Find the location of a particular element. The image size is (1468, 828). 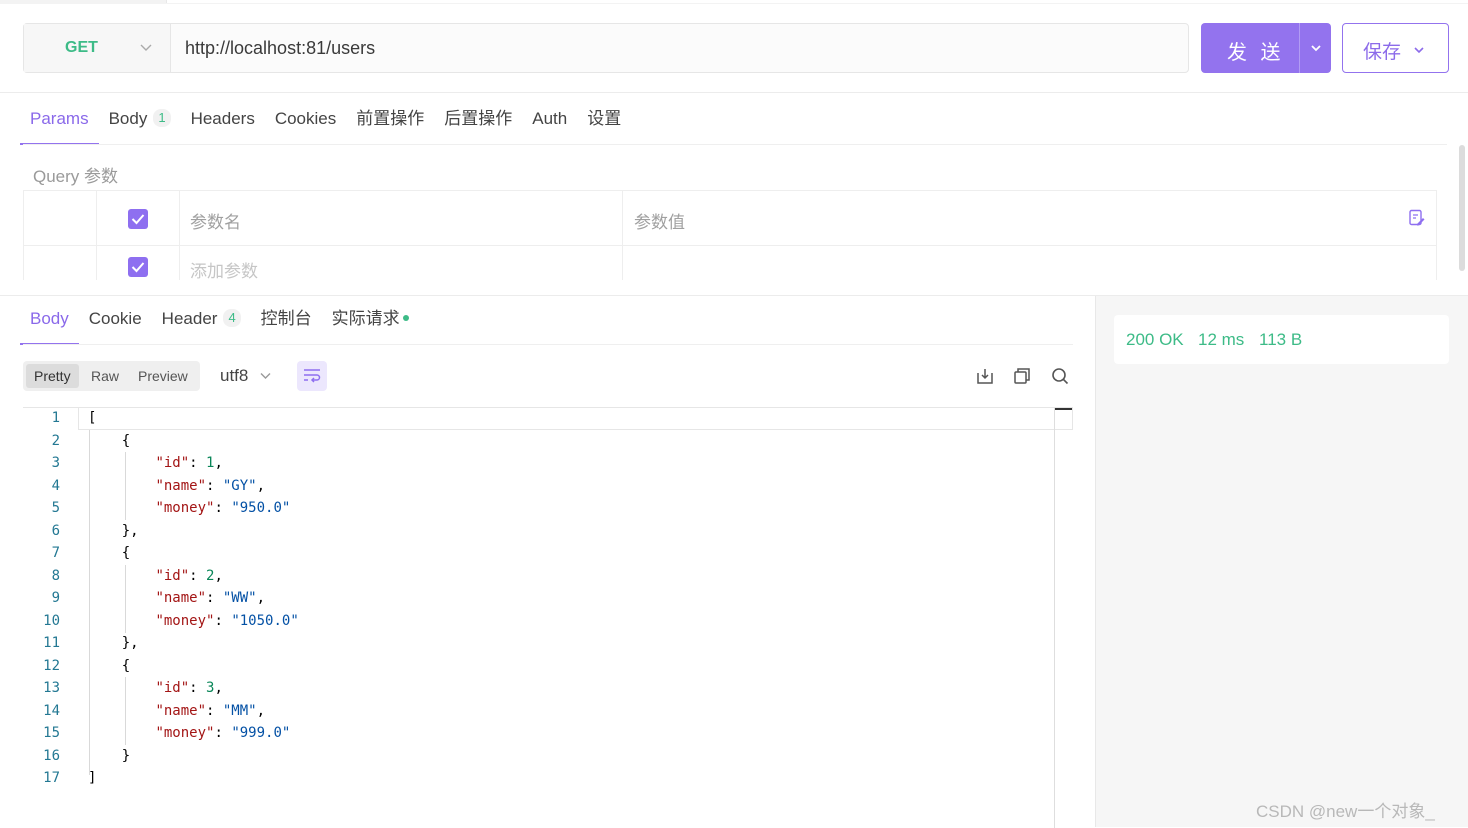

tab-pre-script: 前置操作 is located at coordinates (390, 125).